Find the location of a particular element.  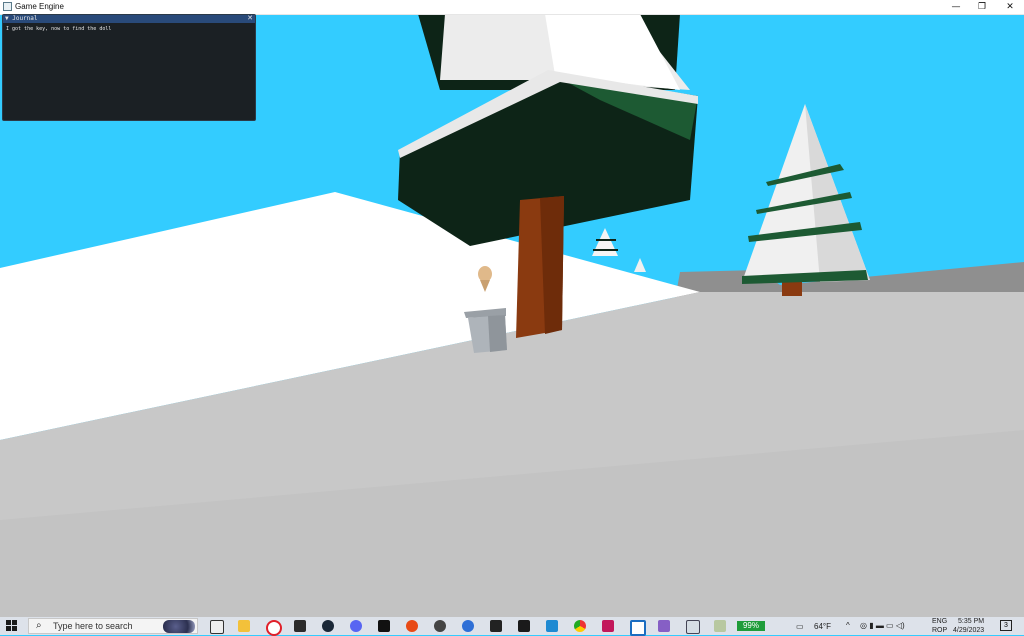

chrome-icon is located at coordinates (580, 626).